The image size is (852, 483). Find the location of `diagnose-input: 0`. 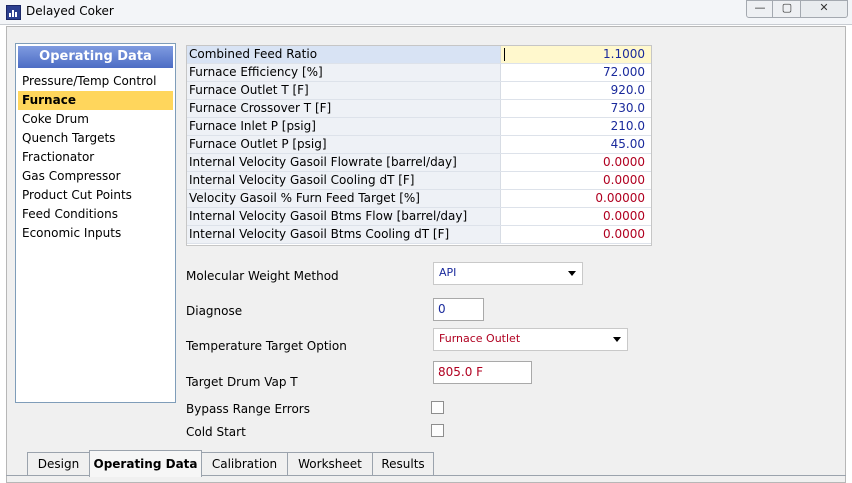

diagnose-input: 0 is located at coordinates (458, 309).